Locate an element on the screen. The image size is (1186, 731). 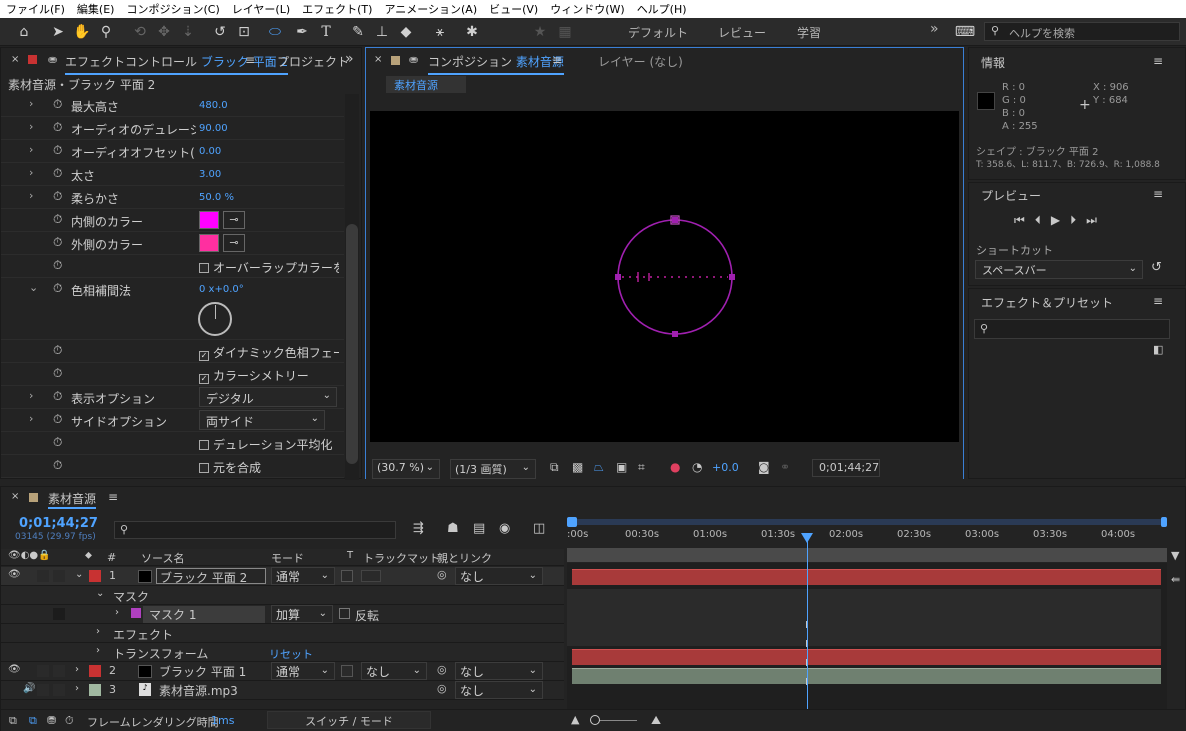
shortcut-dropdown: スペースバー ⌄ is located at coordinates (1059, 269).